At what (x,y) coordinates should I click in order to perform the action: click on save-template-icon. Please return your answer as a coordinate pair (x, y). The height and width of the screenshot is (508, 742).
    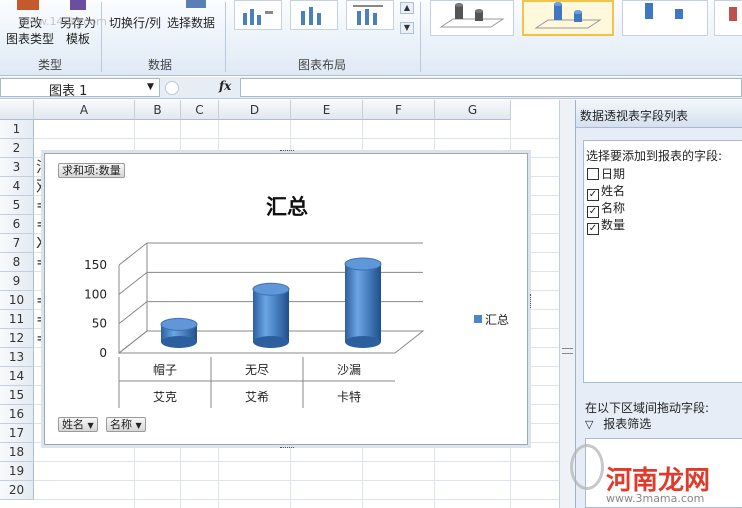
    Looking at the image, I should click on (78, 5).